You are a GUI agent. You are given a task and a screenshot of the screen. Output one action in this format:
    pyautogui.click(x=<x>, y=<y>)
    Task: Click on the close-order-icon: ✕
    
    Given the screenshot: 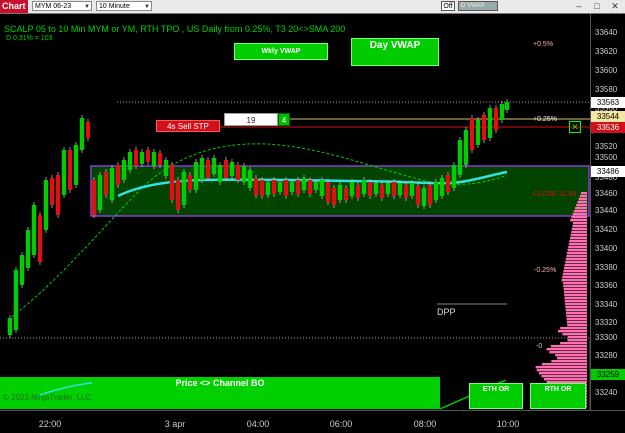 What is the action you would take?
    pyautogui.click(x=575, y=127)
    